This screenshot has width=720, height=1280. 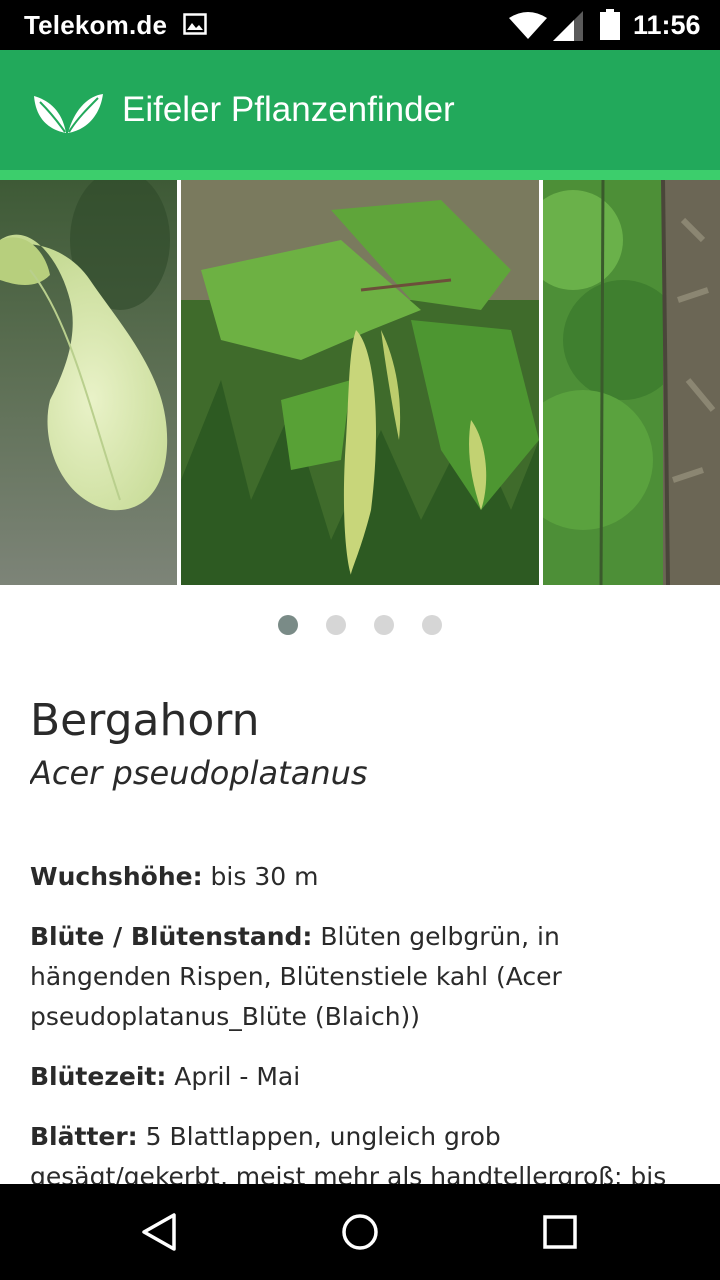 What do you see at coordinates (233, 1076) in the screenshot?
I see `fact-value: April - Mai` at bounding box center [233, 1076].